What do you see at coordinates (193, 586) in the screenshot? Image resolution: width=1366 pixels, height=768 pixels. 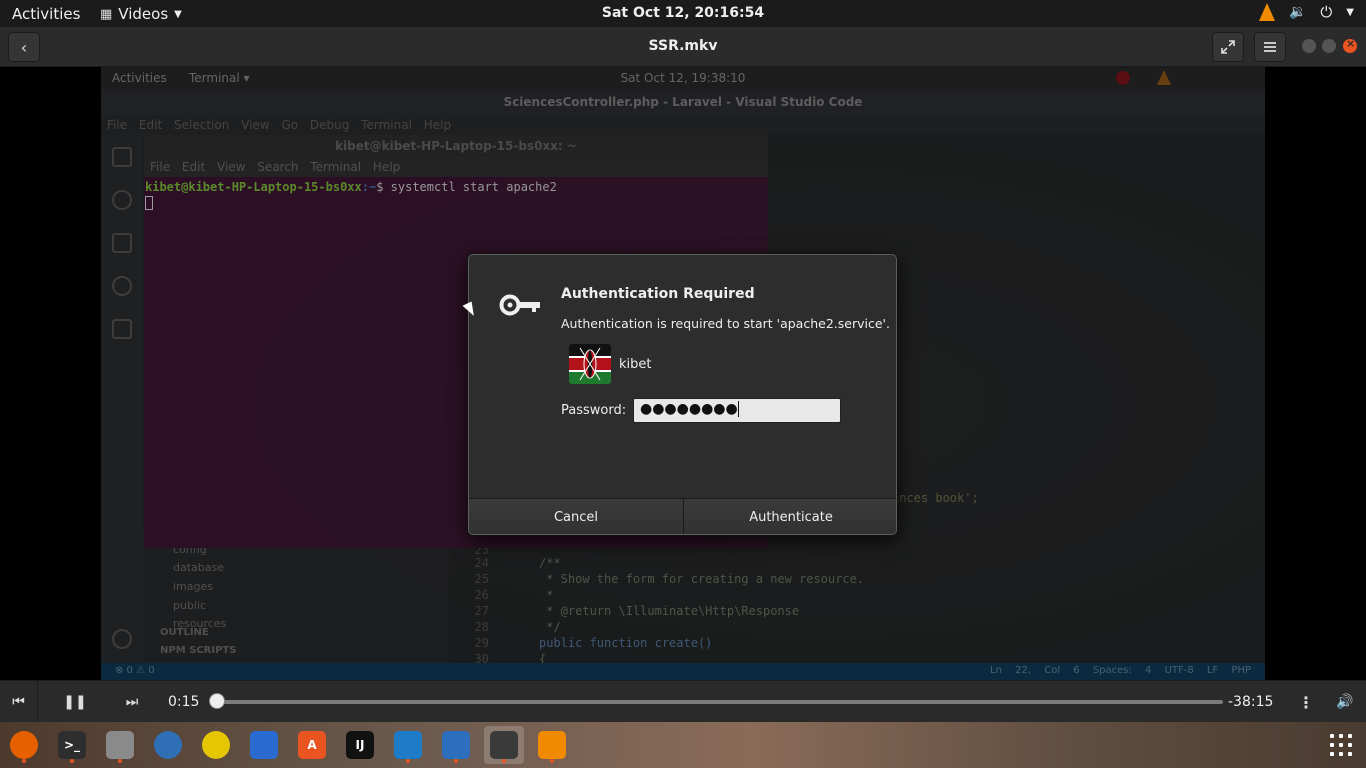 I see `explorer-item: images` at bounding box center [193, 586].